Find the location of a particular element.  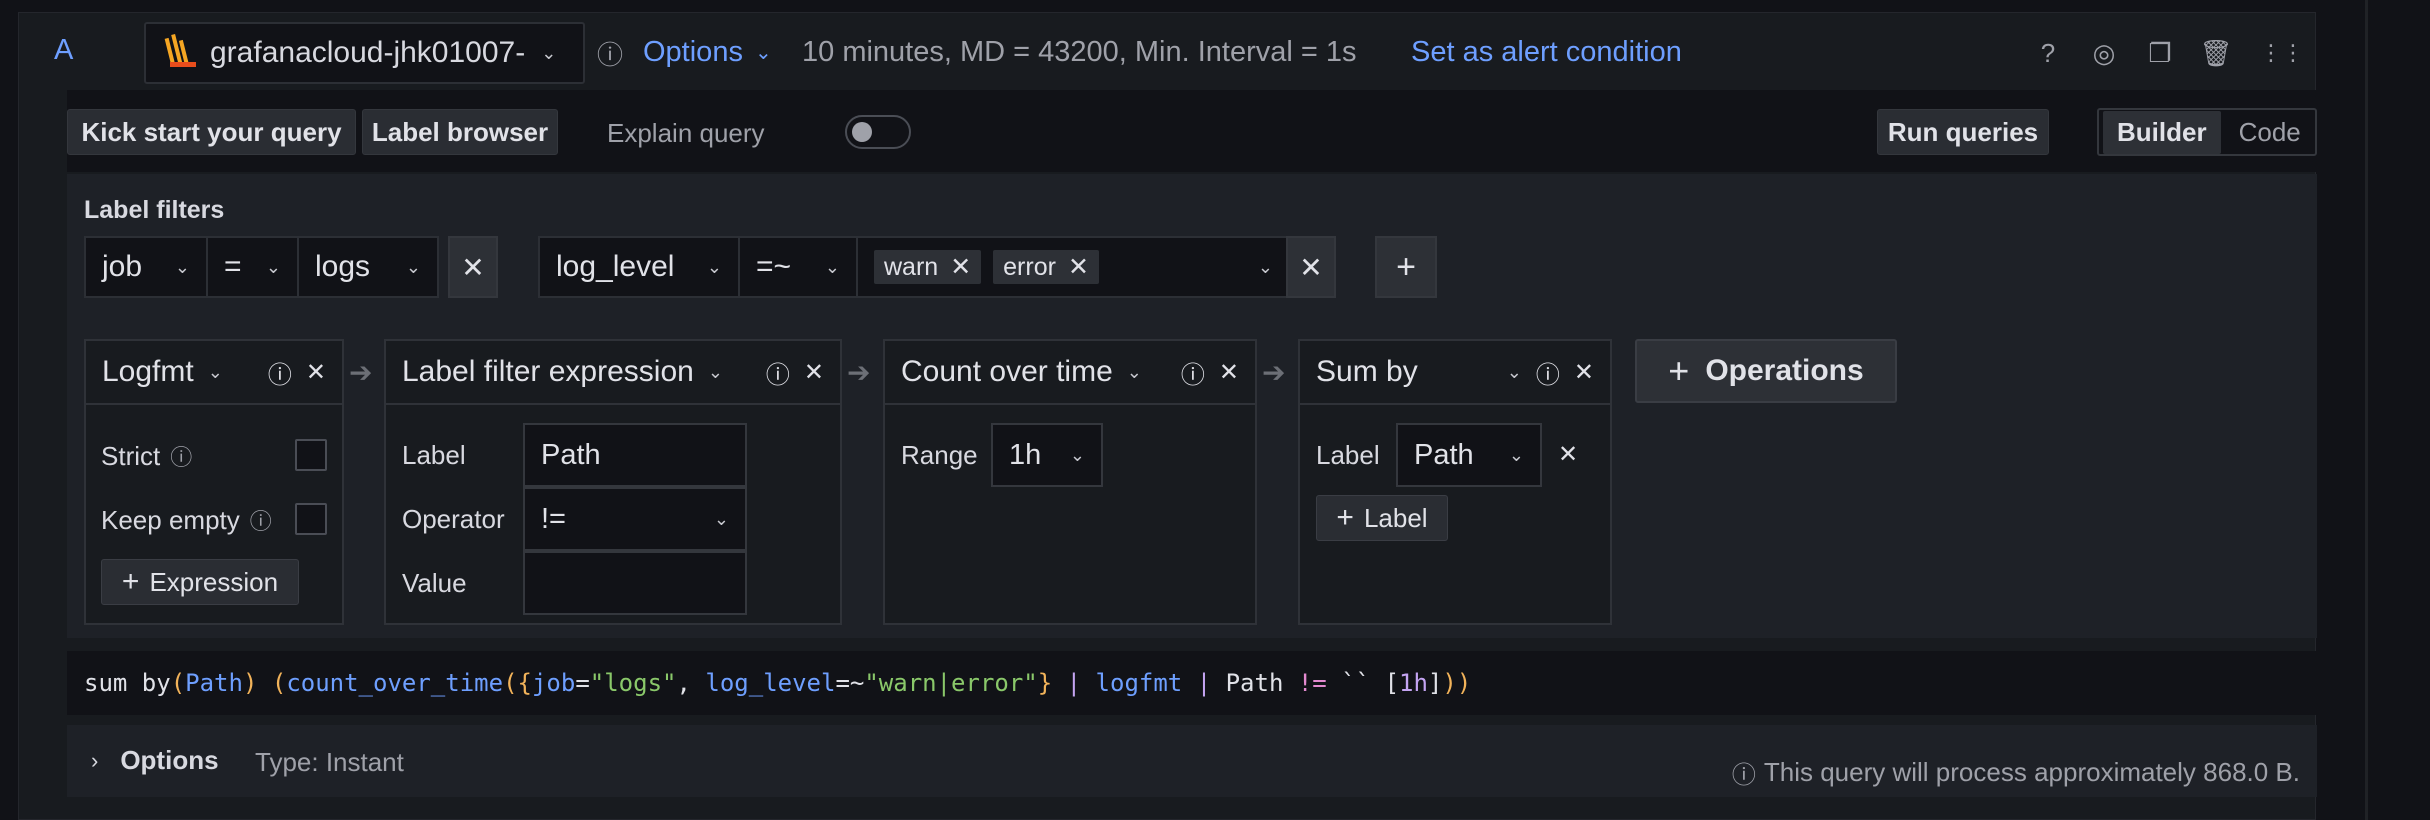

filter-operator-value: = is located at coordinates (233, 266).